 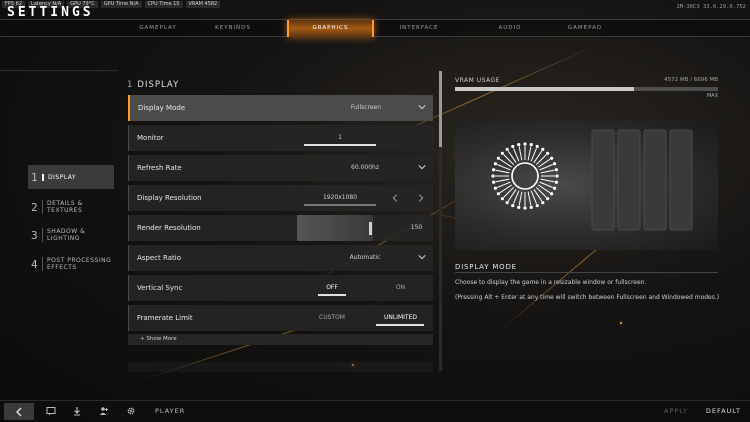 I want to click on display-resolution-field: 1920x1080, so click(x=339, y=198).